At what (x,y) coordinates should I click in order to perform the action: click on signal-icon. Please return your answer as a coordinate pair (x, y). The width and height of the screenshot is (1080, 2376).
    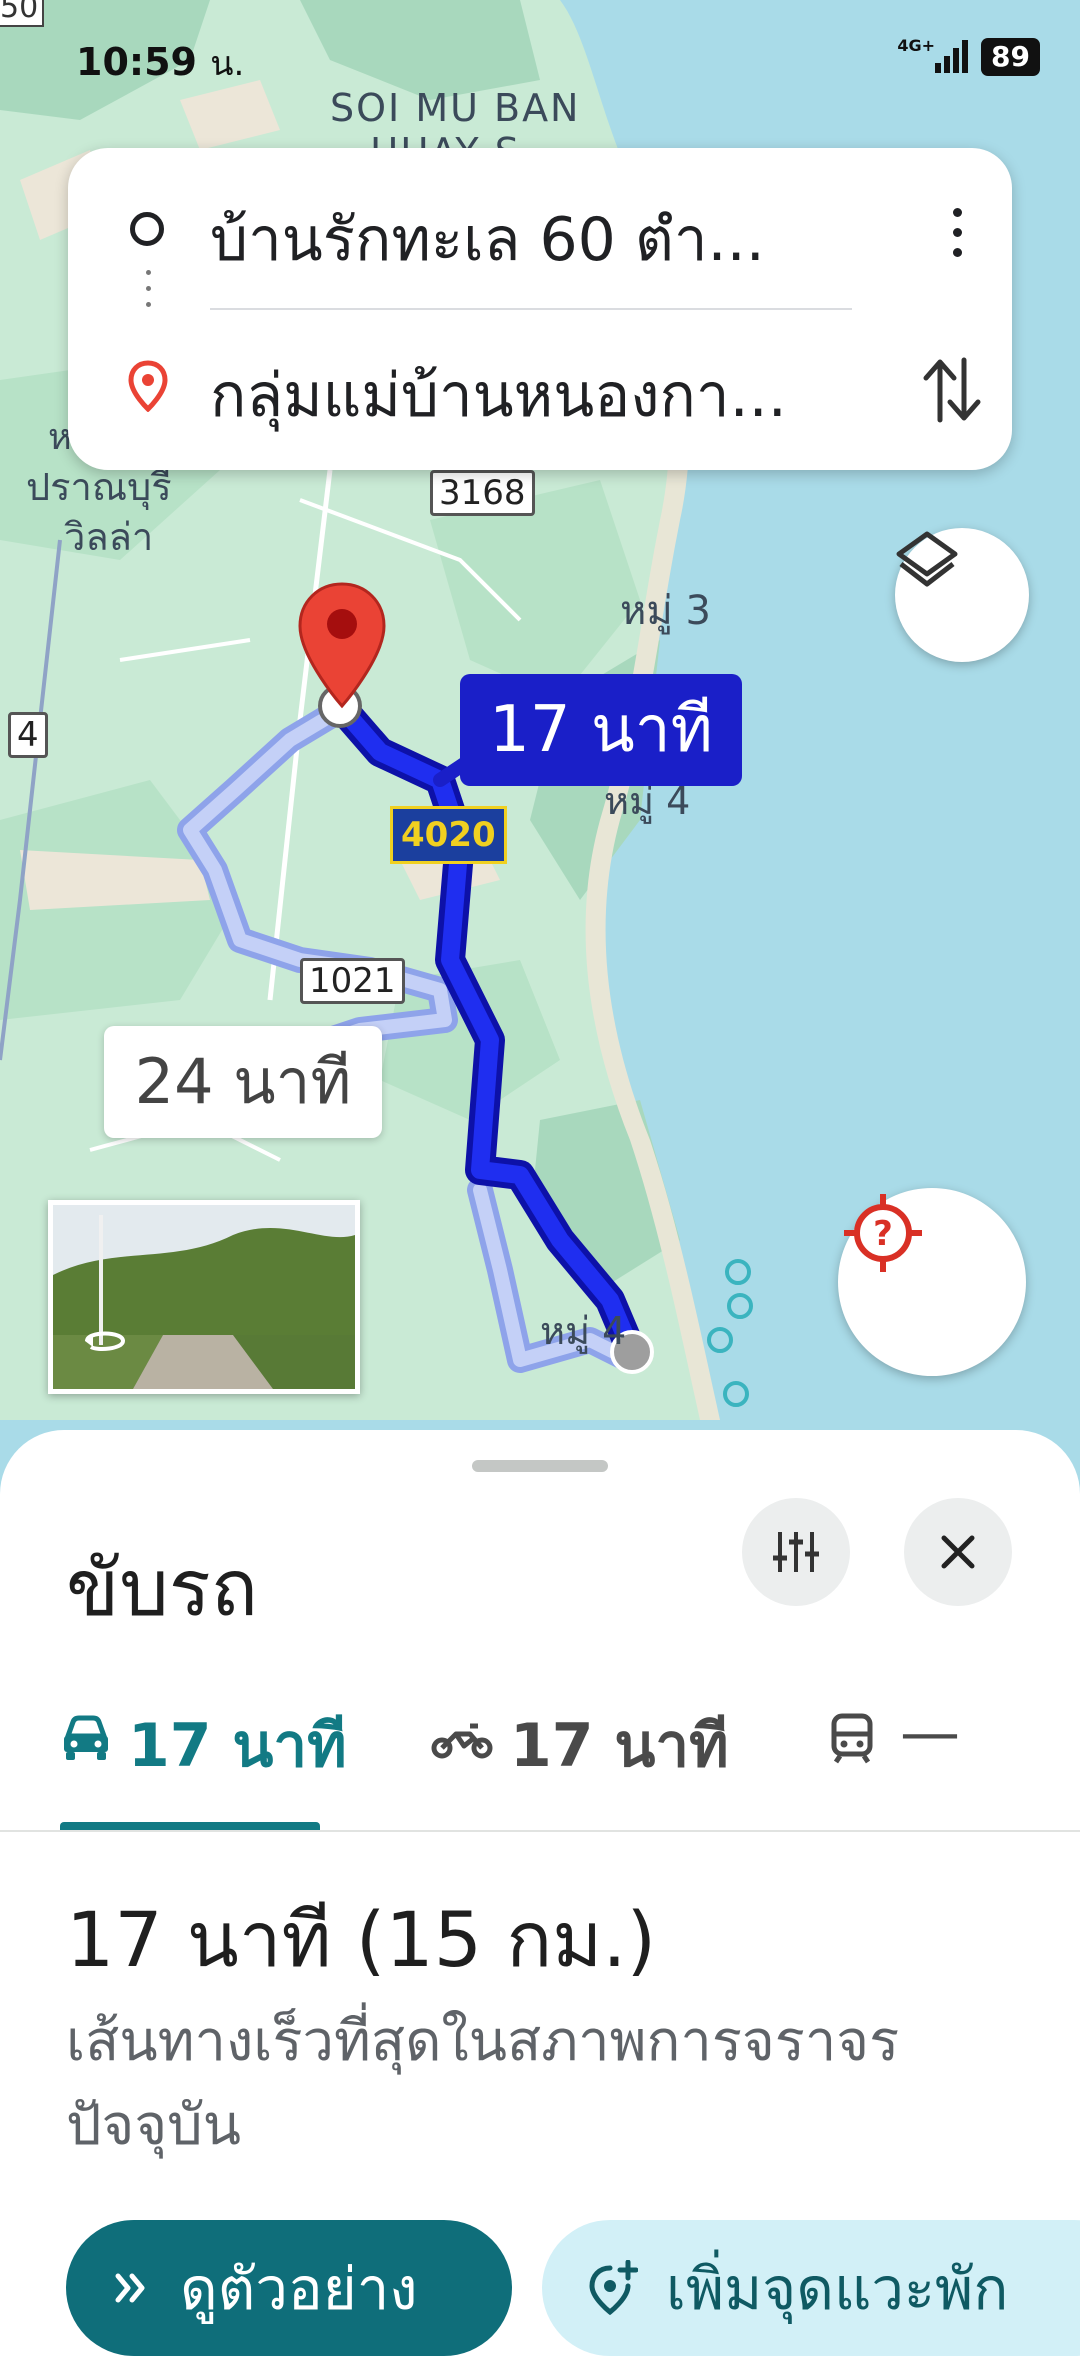
    Looking at the image, I should click on (952, 56).